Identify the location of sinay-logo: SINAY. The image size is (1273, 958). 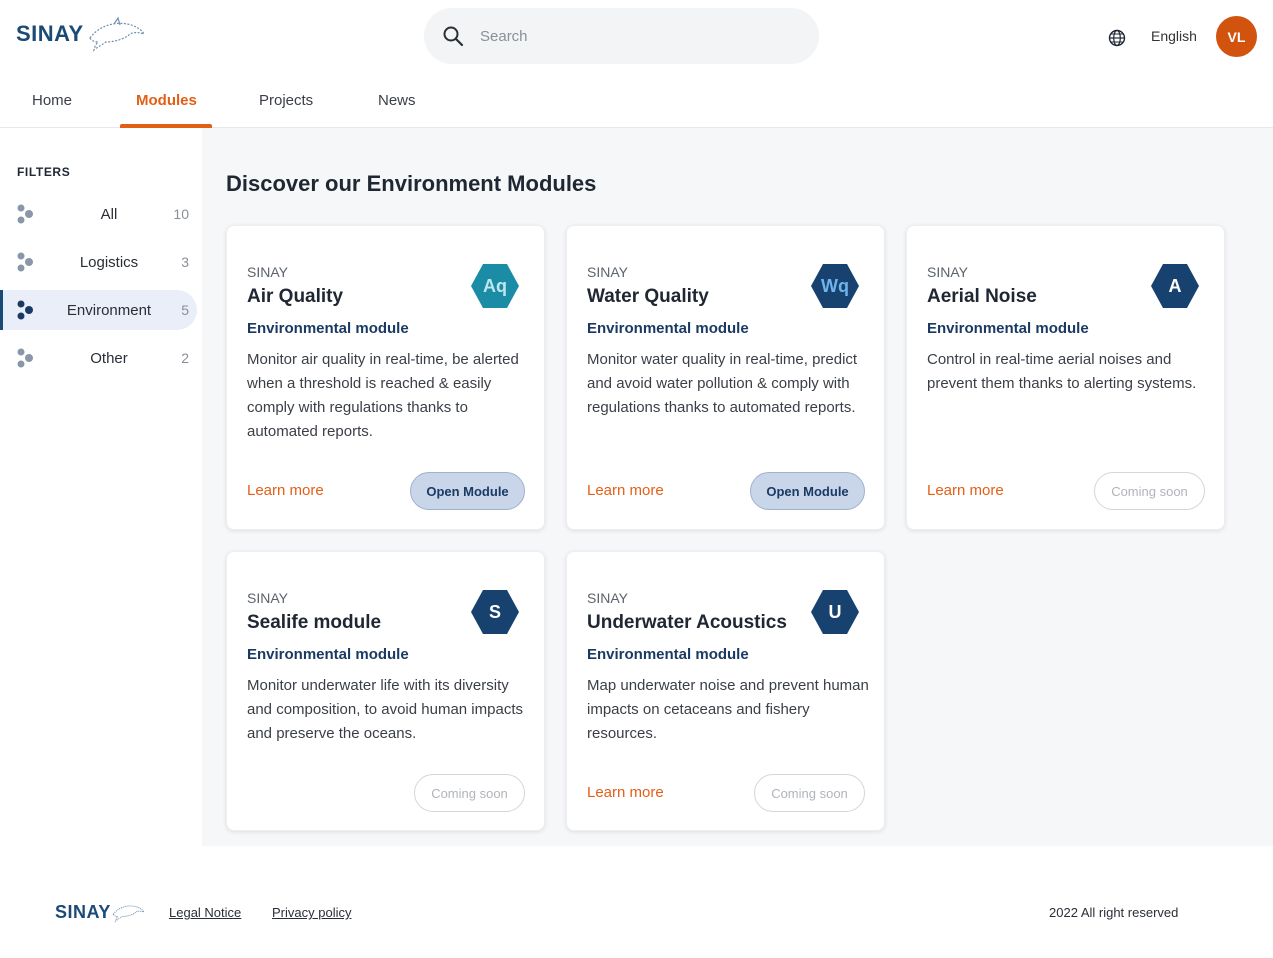
(81, 34).